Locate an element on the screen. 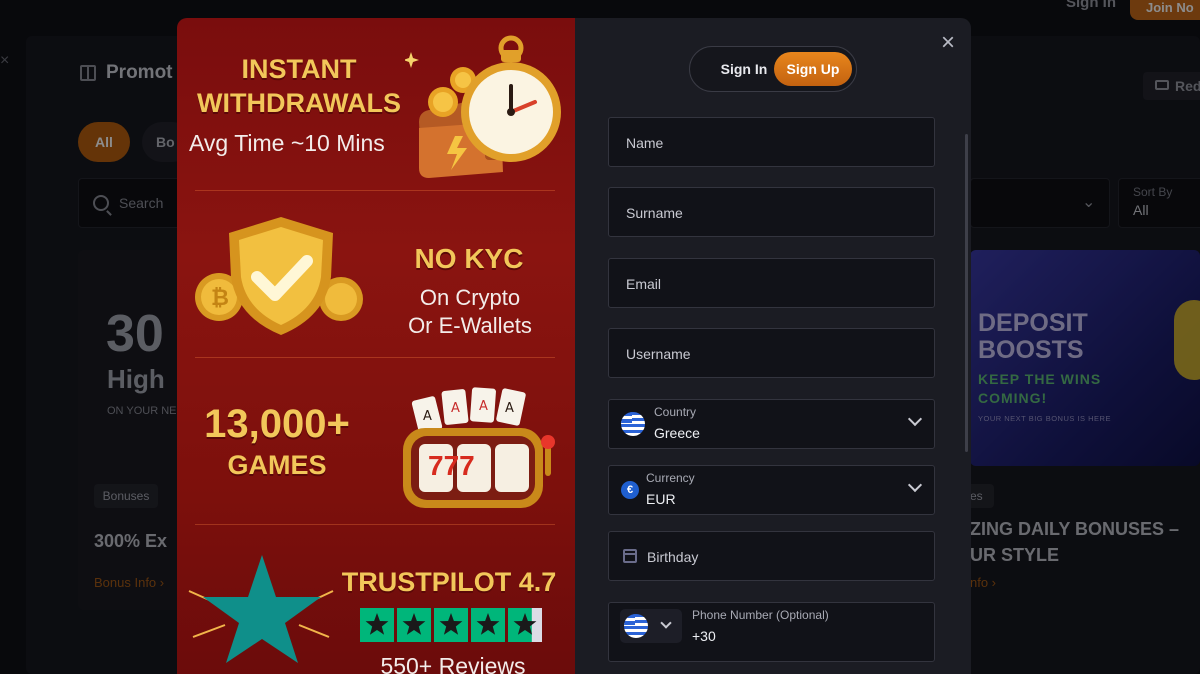 This screenshot has height=674, width=1200. phone-code: +30 is located at coordinates (704, 636).